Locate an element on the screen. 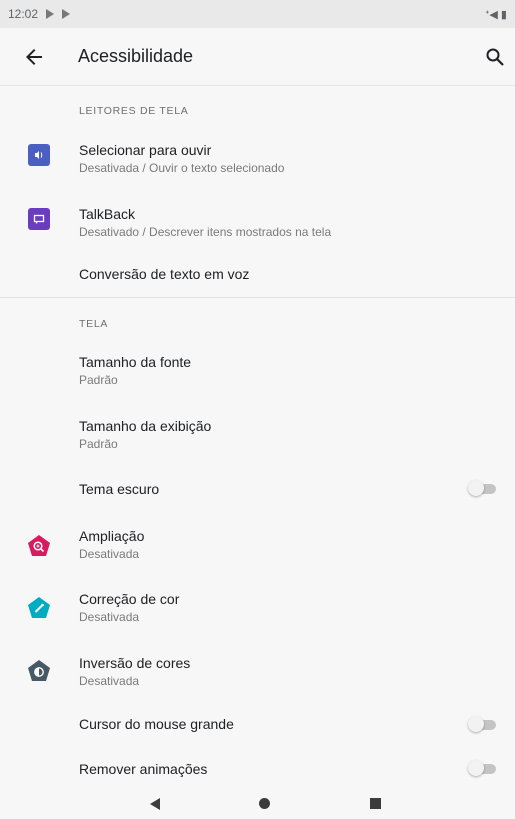  talkback-icon is located at coordinates (39, 219).